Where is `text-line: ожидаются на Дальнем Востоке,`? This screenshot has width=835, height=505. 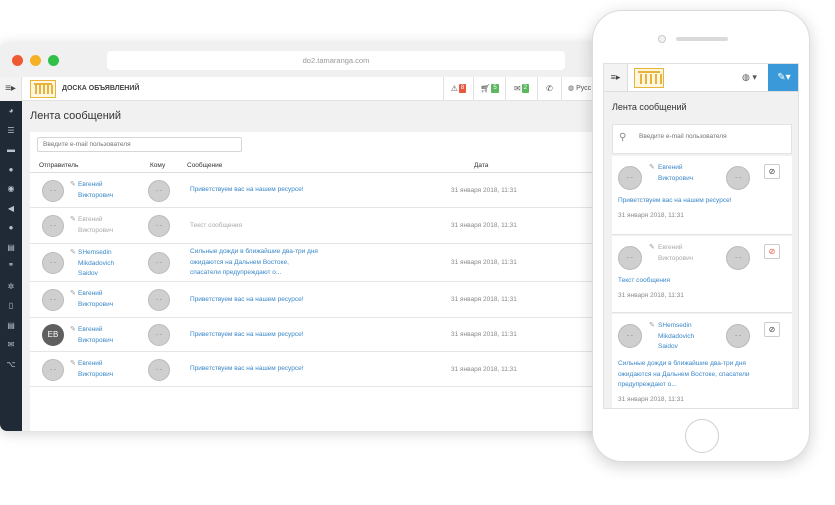
text-line: ожидаются на Дальнем Востоке, is located at coordinates (239, 262).